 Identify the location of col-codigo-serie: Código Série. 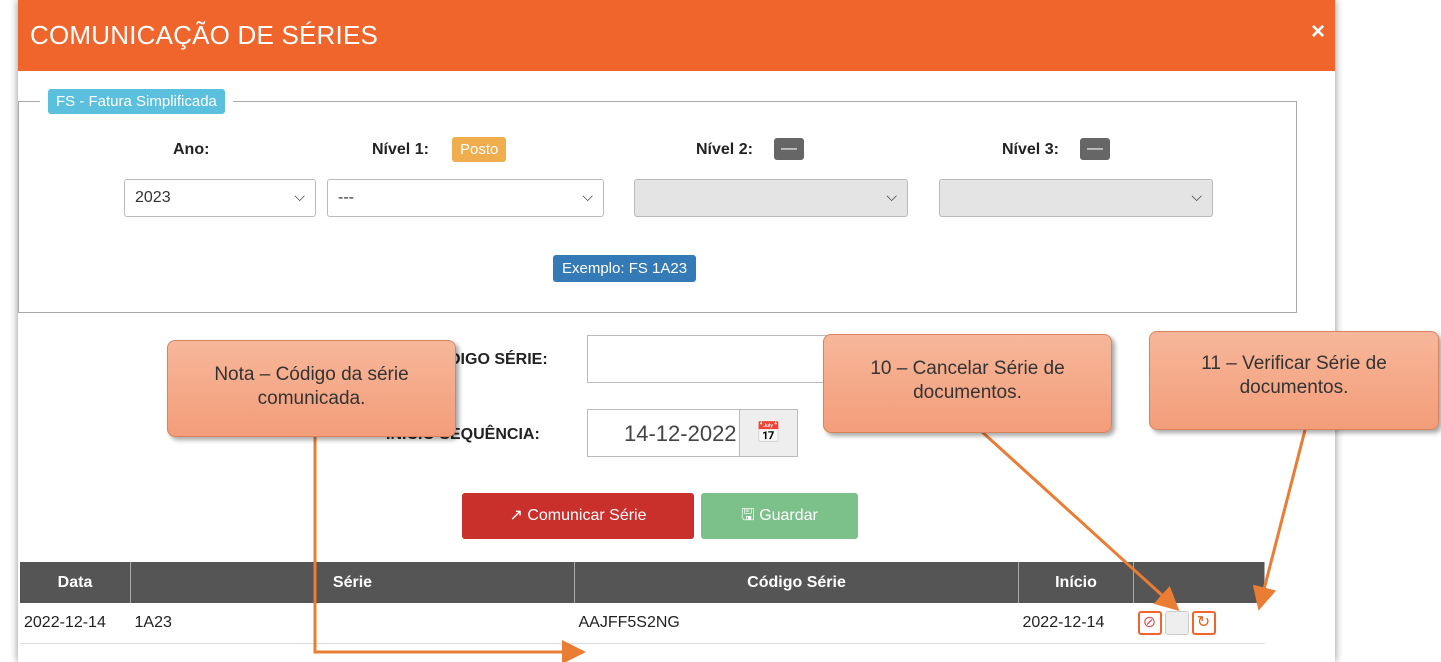
(796, 582).